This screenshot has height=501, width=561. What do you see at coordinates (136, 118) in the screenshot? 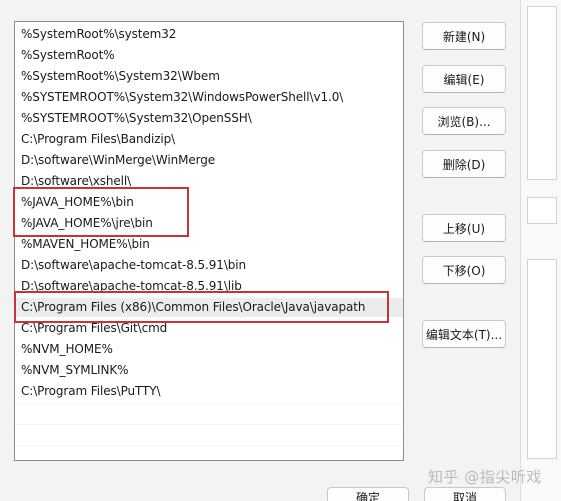
I see `path-list-item: %SYSTEMROOT%\System32\OpenSSH\` at bounding box center [136, 118].